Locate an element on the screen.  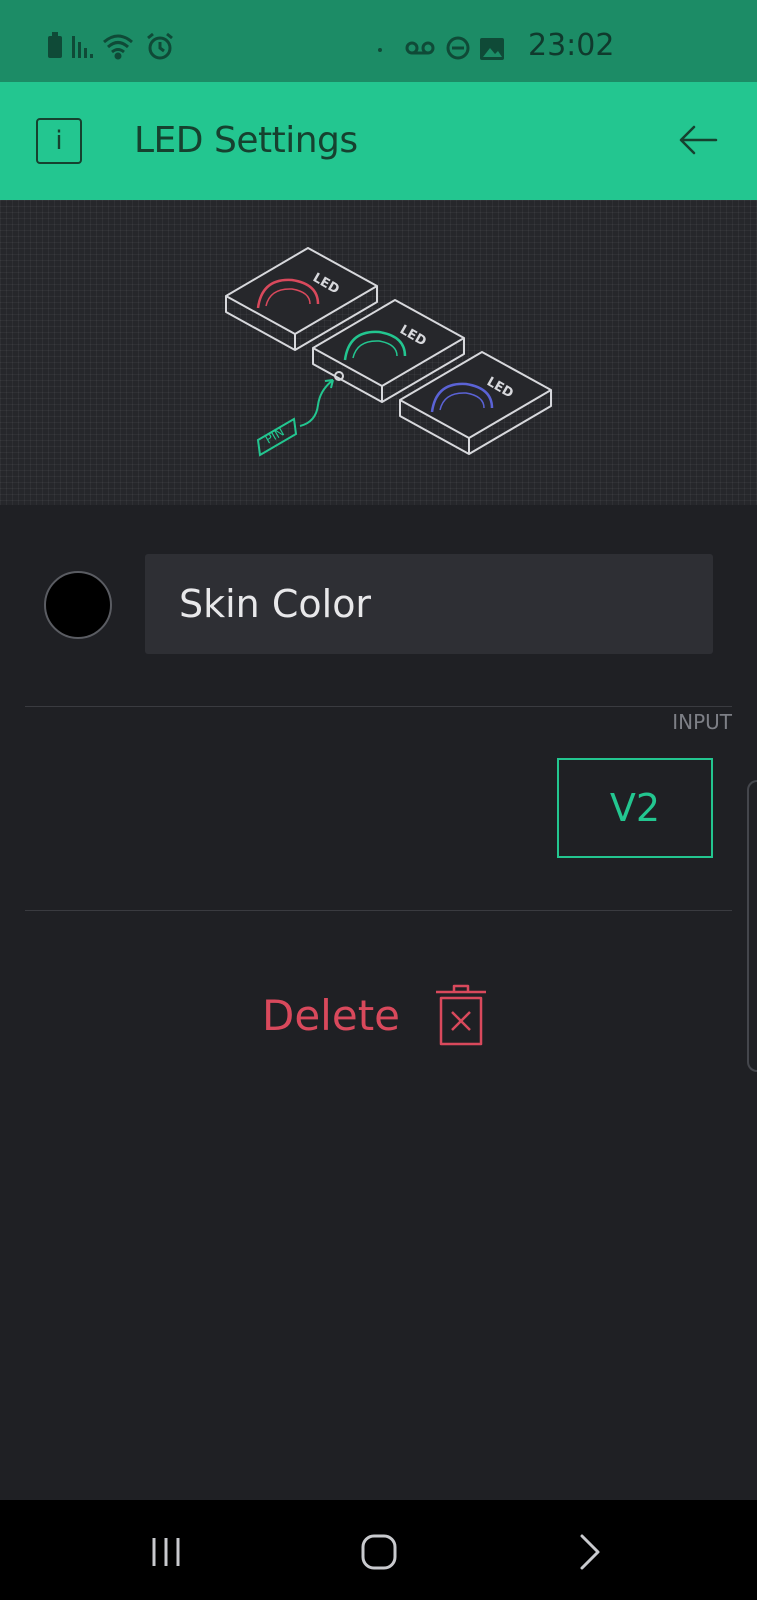
signal-icon is located at coordinates (82, 47).